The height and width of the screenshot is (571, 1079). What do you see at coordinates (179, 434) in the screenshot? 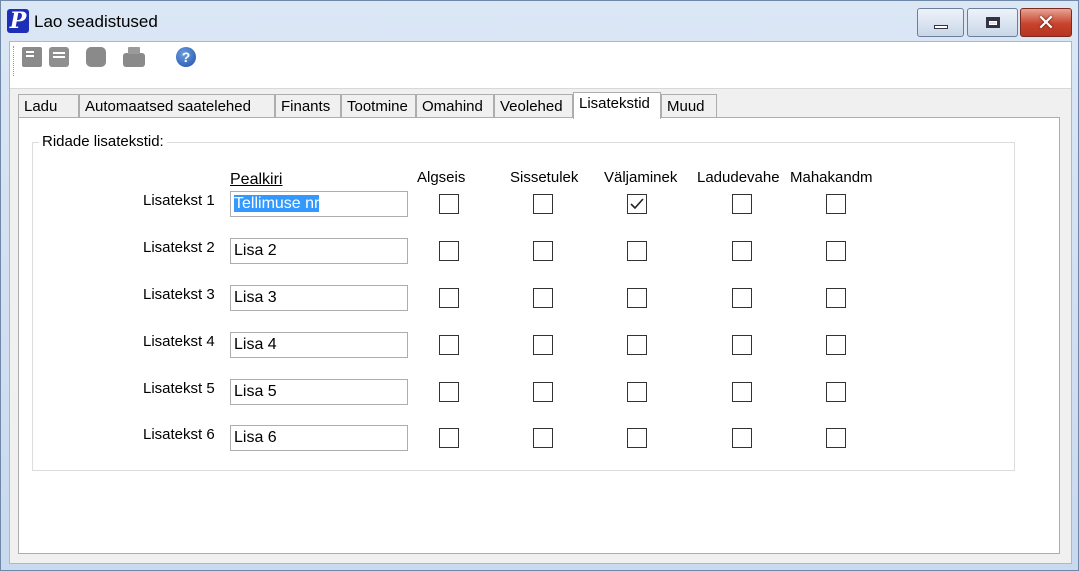
I see `row-label-6: Lisatekst 6` at bounding box center [179, 434].